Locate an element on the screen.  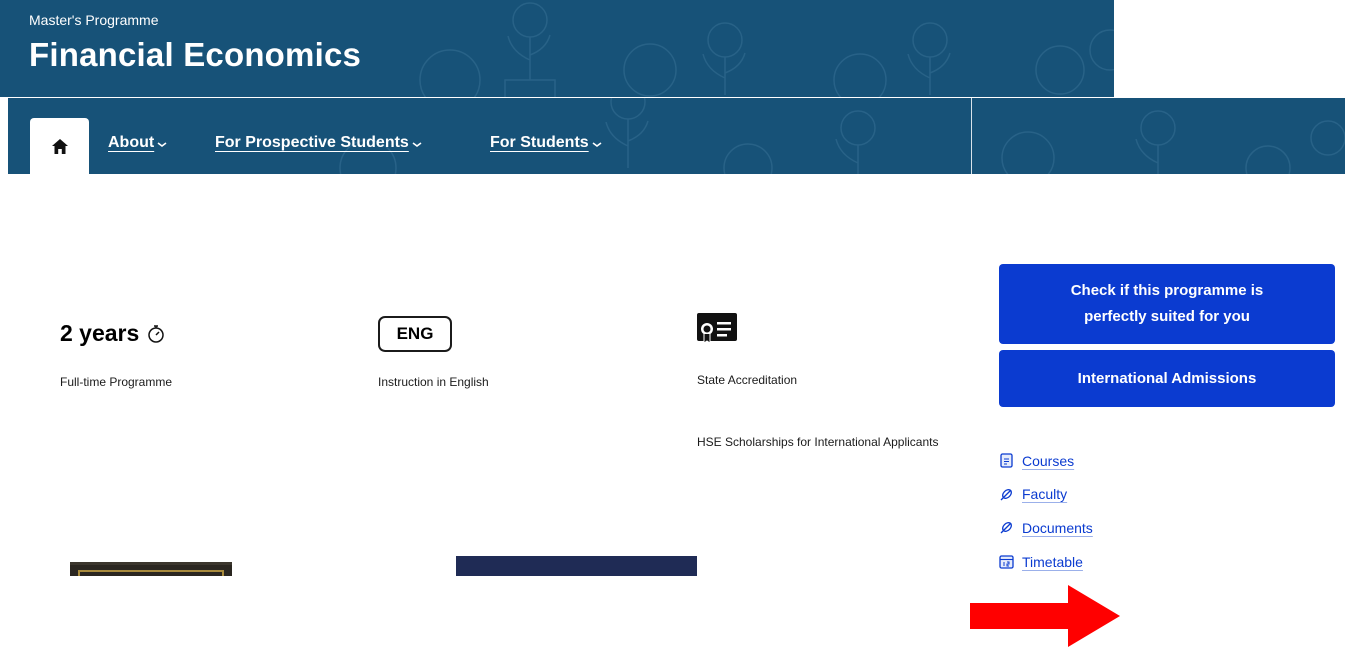
nav-divider is located at coordinates (971, 136).